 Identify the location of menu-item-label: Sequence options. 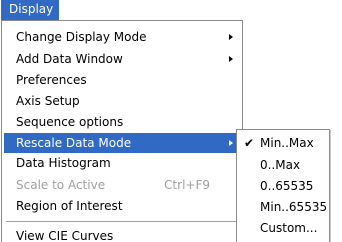
(70, 122).